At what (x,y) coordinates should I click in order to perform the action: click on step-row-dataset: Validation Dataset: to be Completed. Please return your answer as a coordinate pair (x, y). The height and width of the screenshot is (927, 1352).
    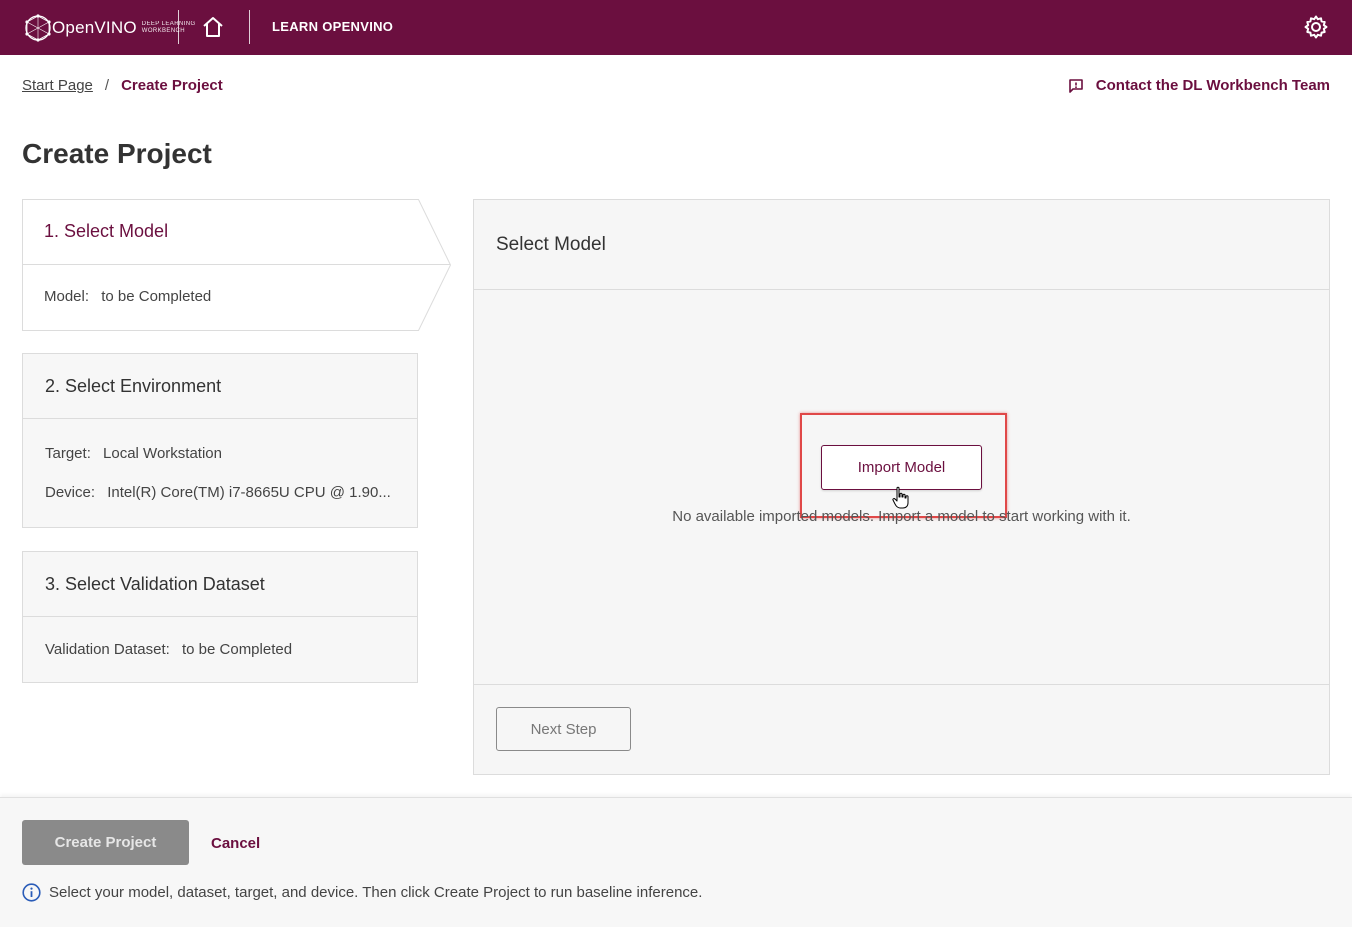
    Looking at the image, I should click on (220, 649).